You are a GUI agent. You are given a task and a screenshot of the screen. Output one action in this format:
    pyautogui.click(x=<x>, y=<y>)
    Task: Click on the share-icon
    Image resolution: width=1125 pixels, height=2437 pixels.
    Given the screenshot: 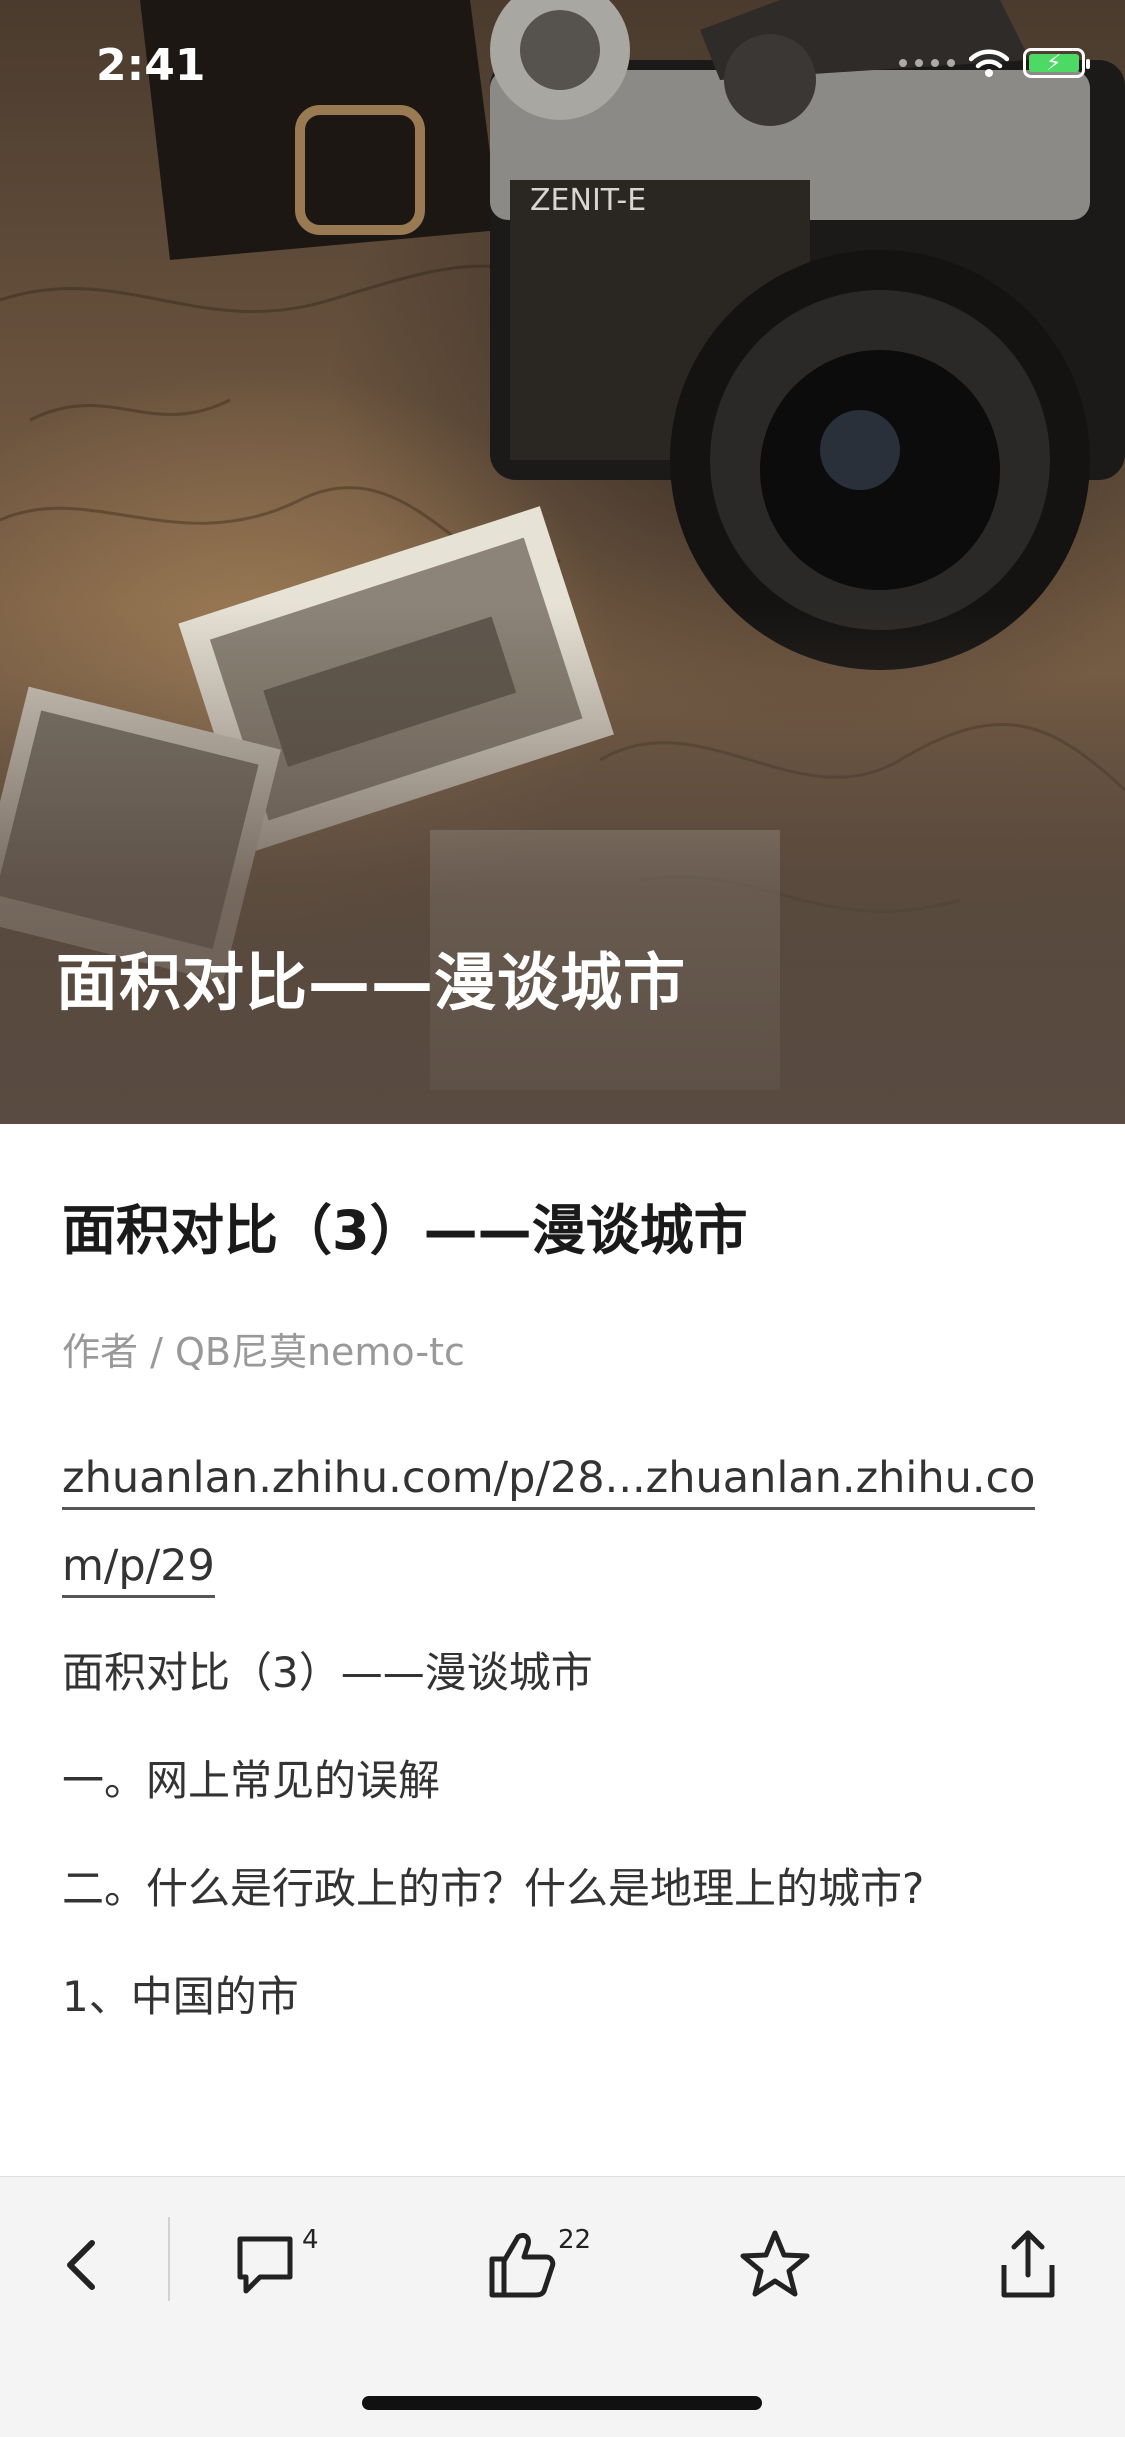 What is the action you would take?
    pyautogui.click(x=1028, y=2264)
    